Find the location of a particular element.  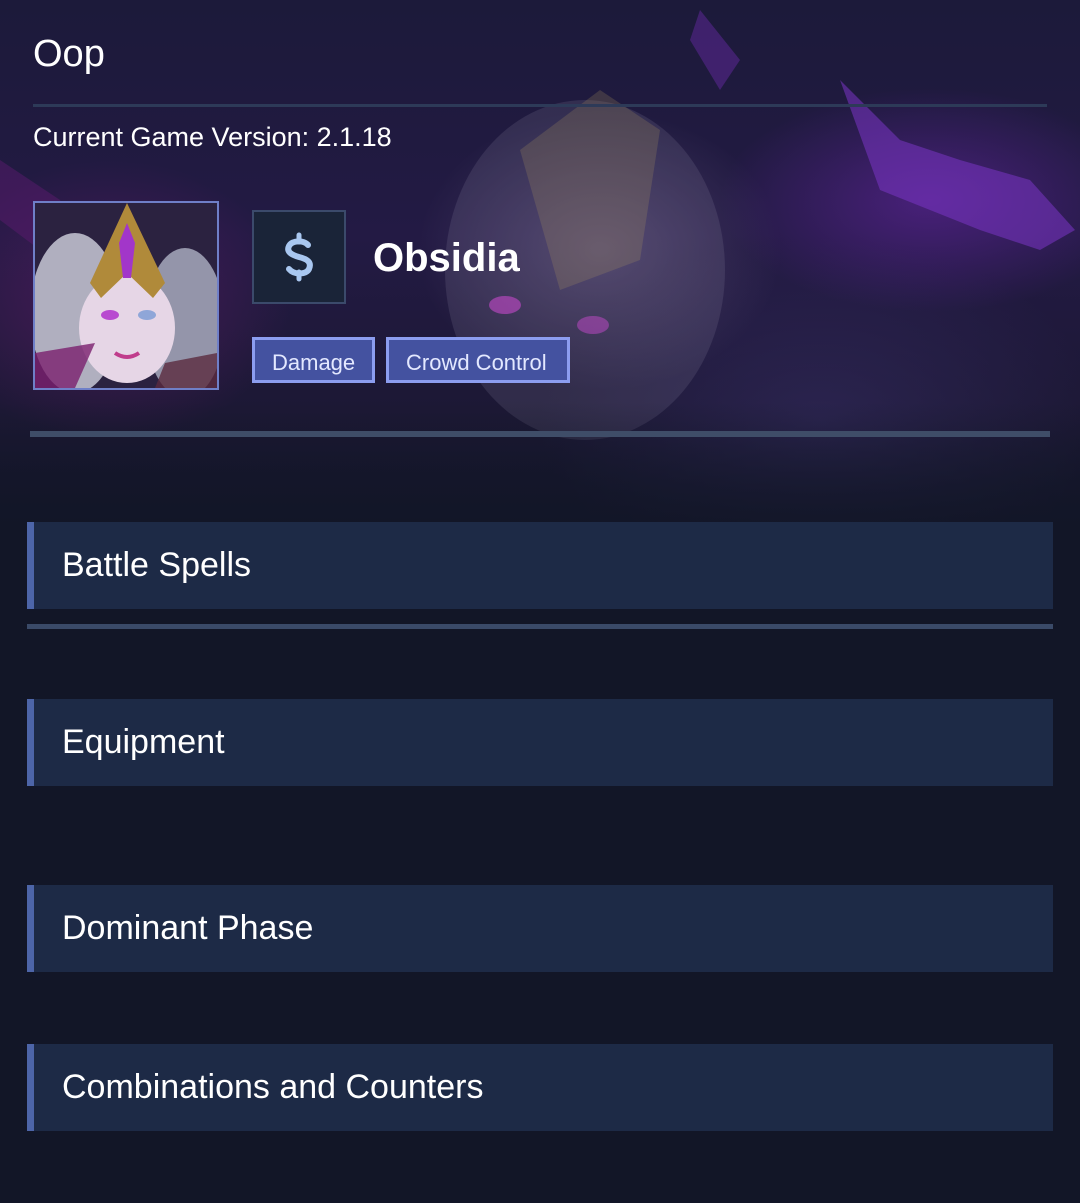

champion-portrait-image is located at coordinates (126, 295).